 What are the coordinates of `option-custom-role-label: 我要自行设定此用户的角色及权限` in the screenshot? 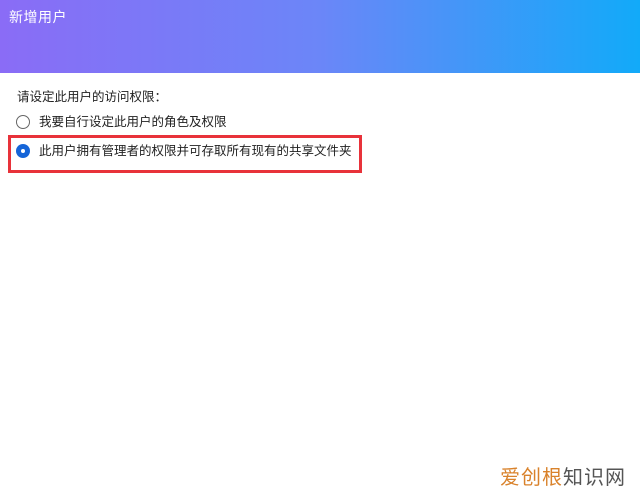 It's located at (133, 121).